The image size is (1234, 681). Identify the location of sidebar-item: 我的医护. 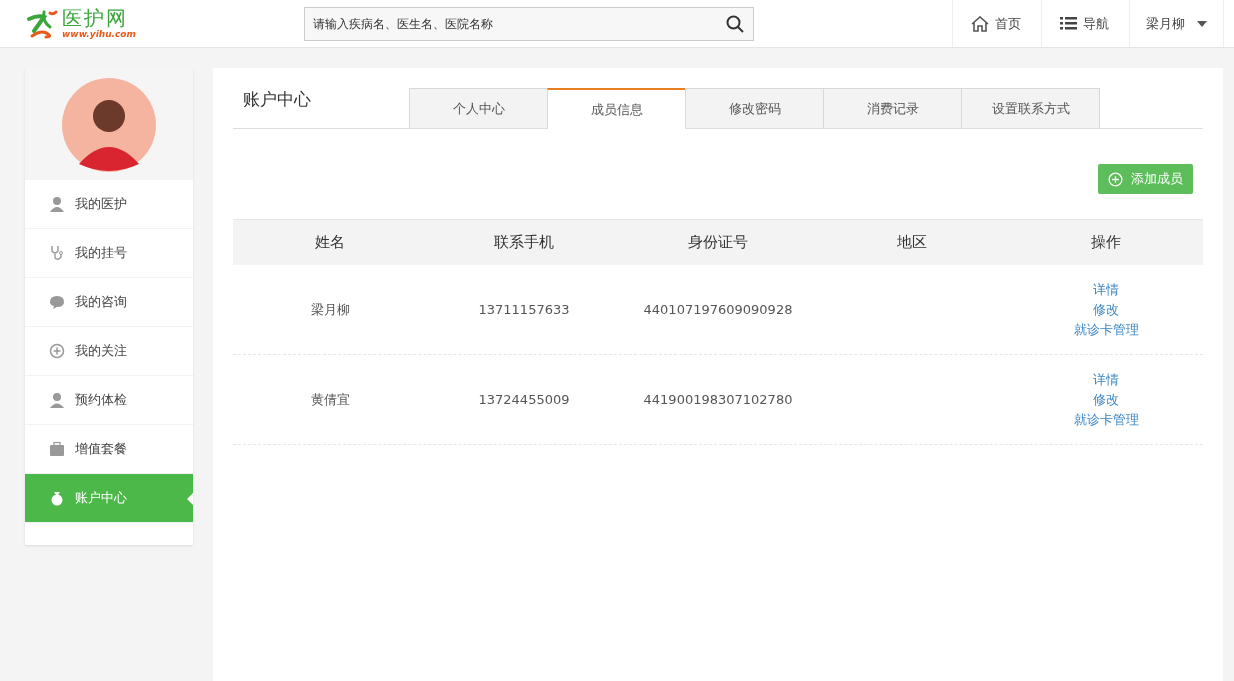
(109, 204).